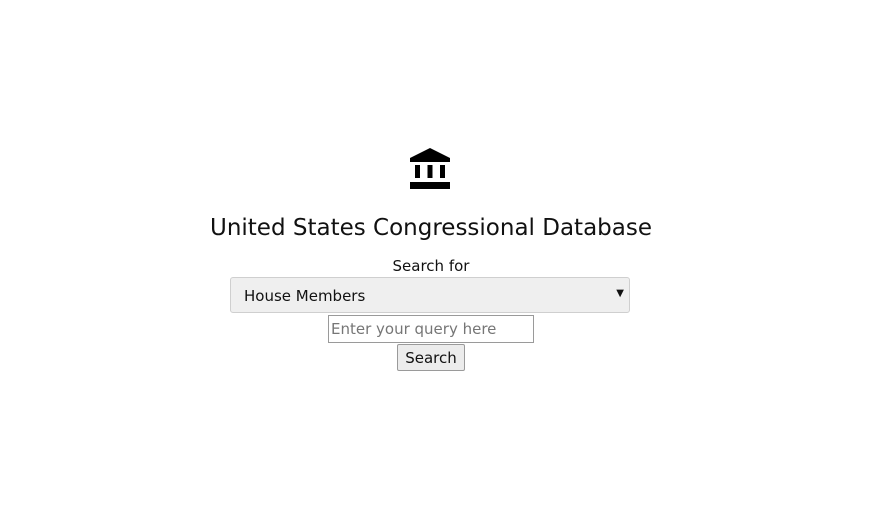  What do you see at coordinates (430, 295) in the screenshot?
I see `search-category-select: House Members ▼` at bounding box center [430, 295].